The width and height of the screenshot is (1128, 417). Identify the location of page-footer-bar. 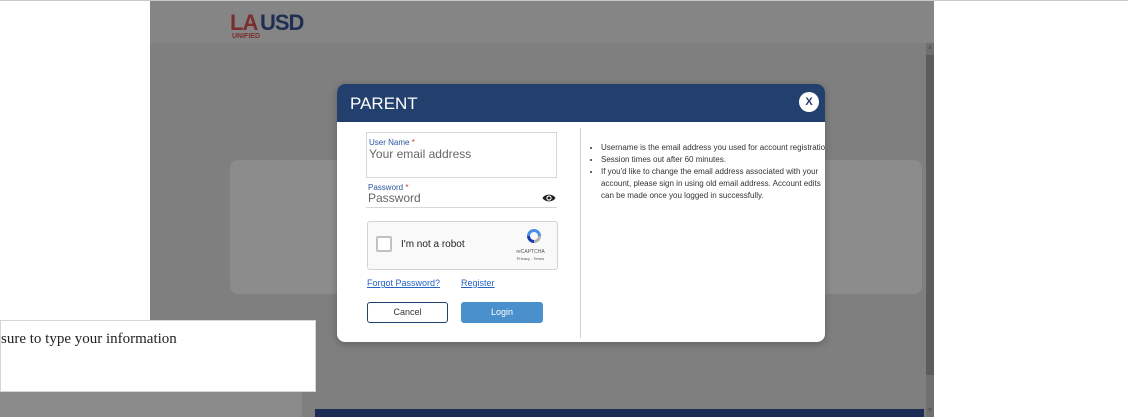
(619, 413).